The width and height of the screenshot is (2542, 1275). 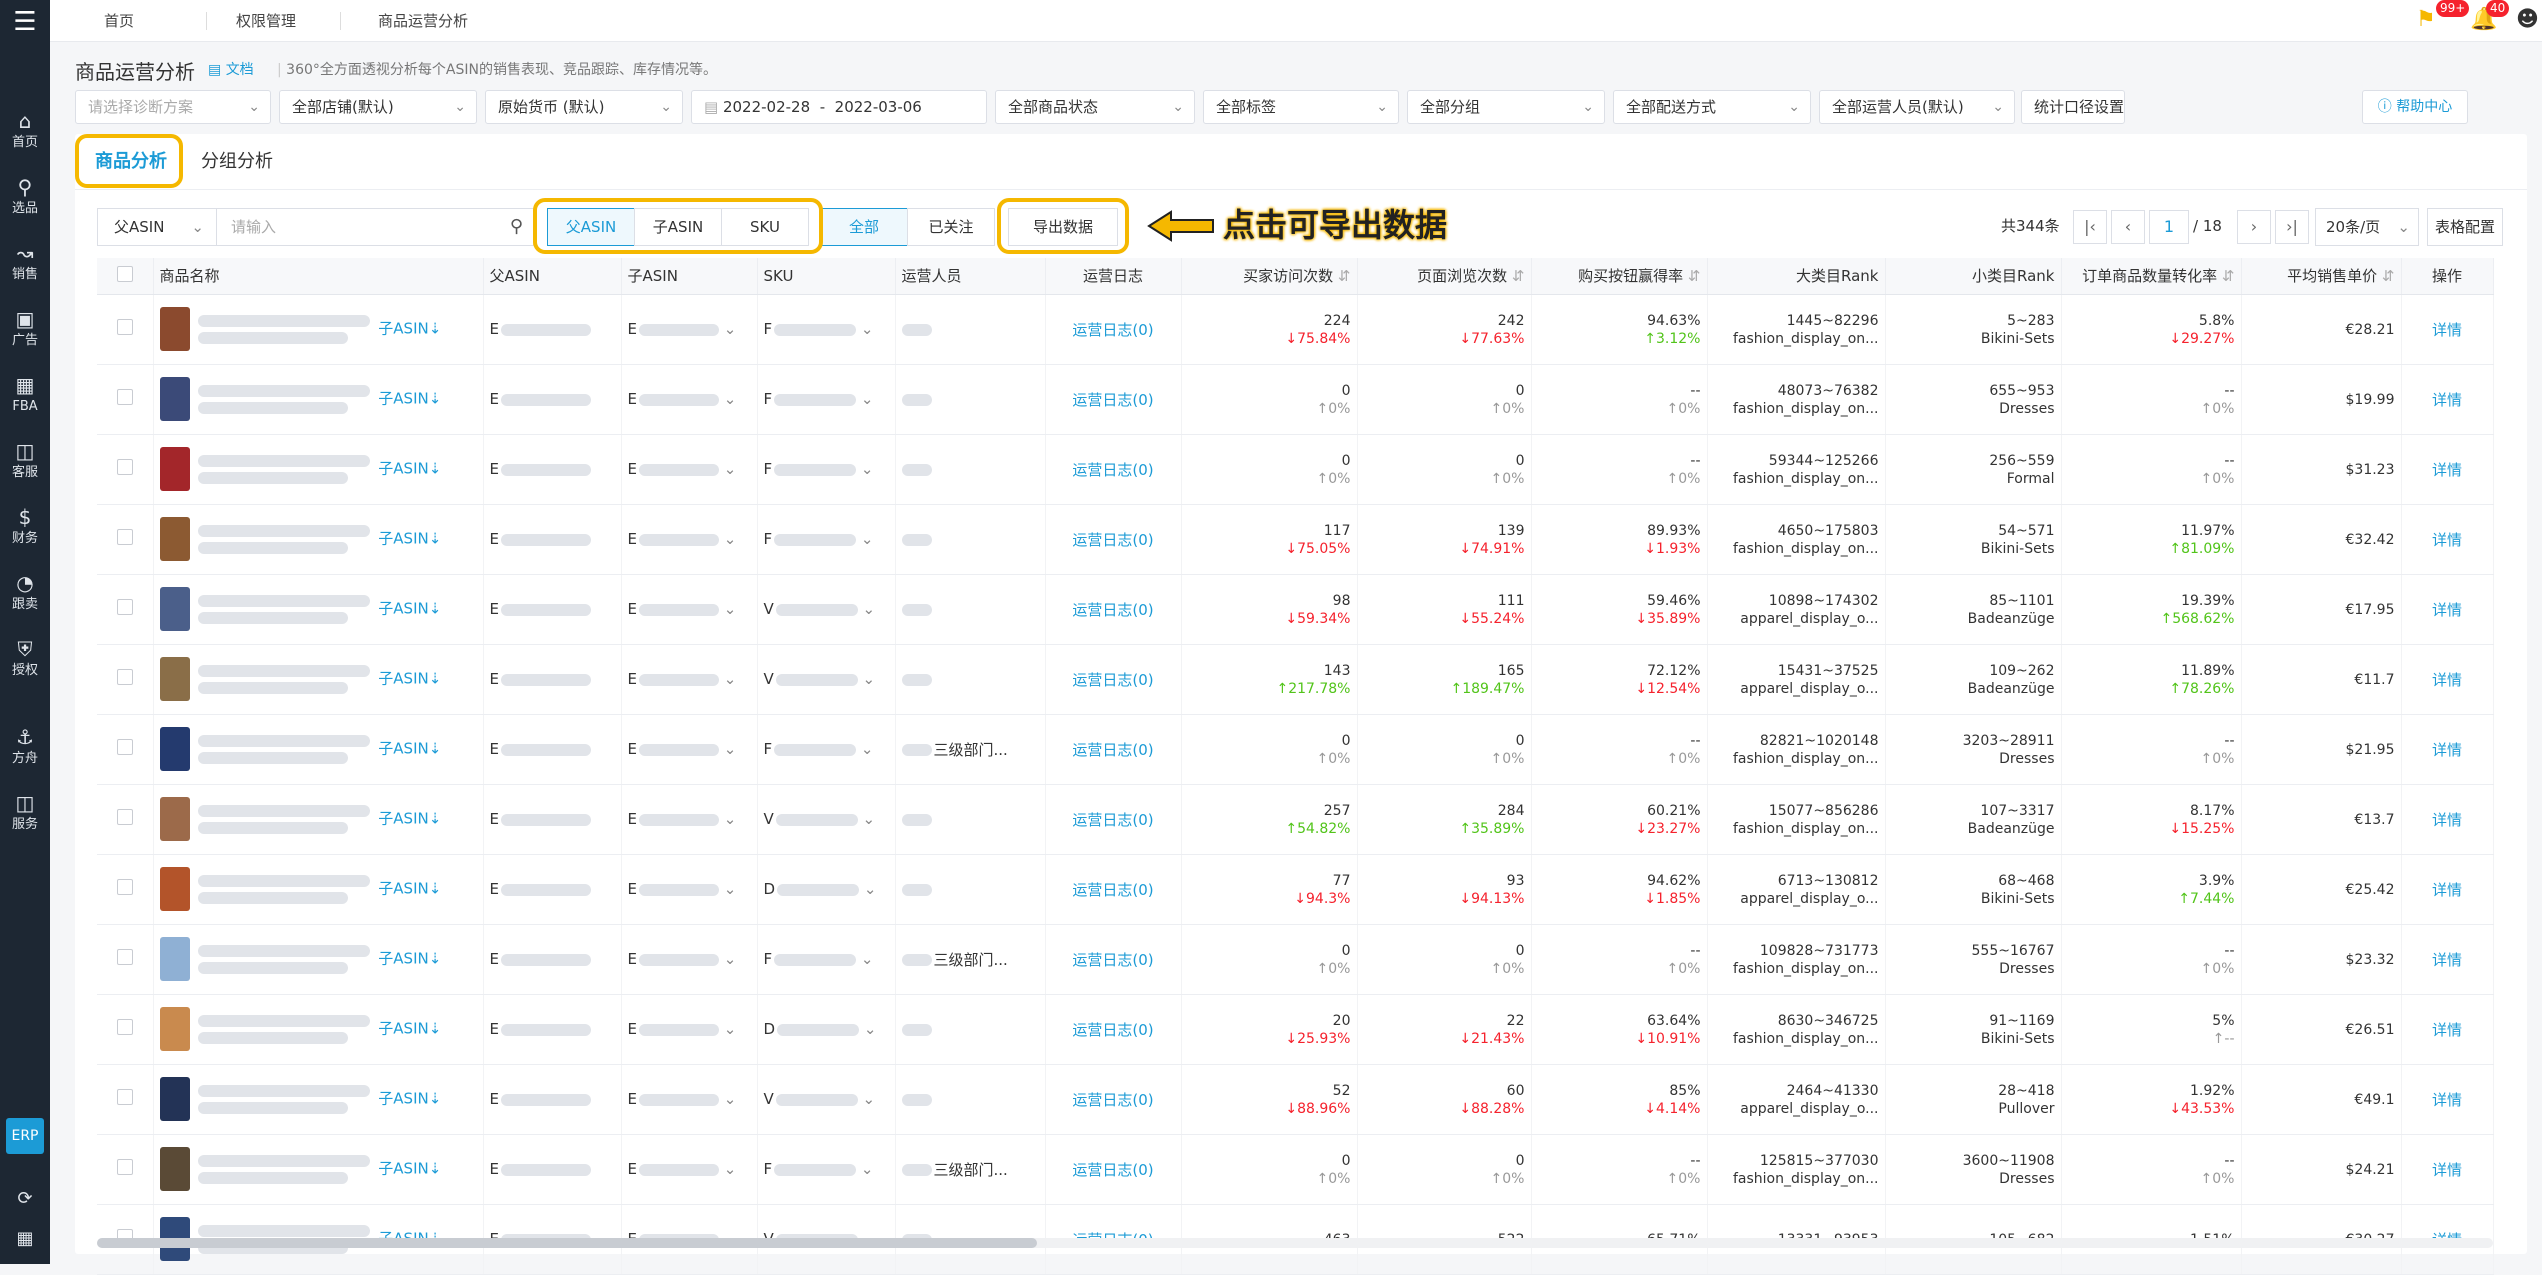 I want to click on refresh-icon: ⟳, so click(x=25, y=1199).